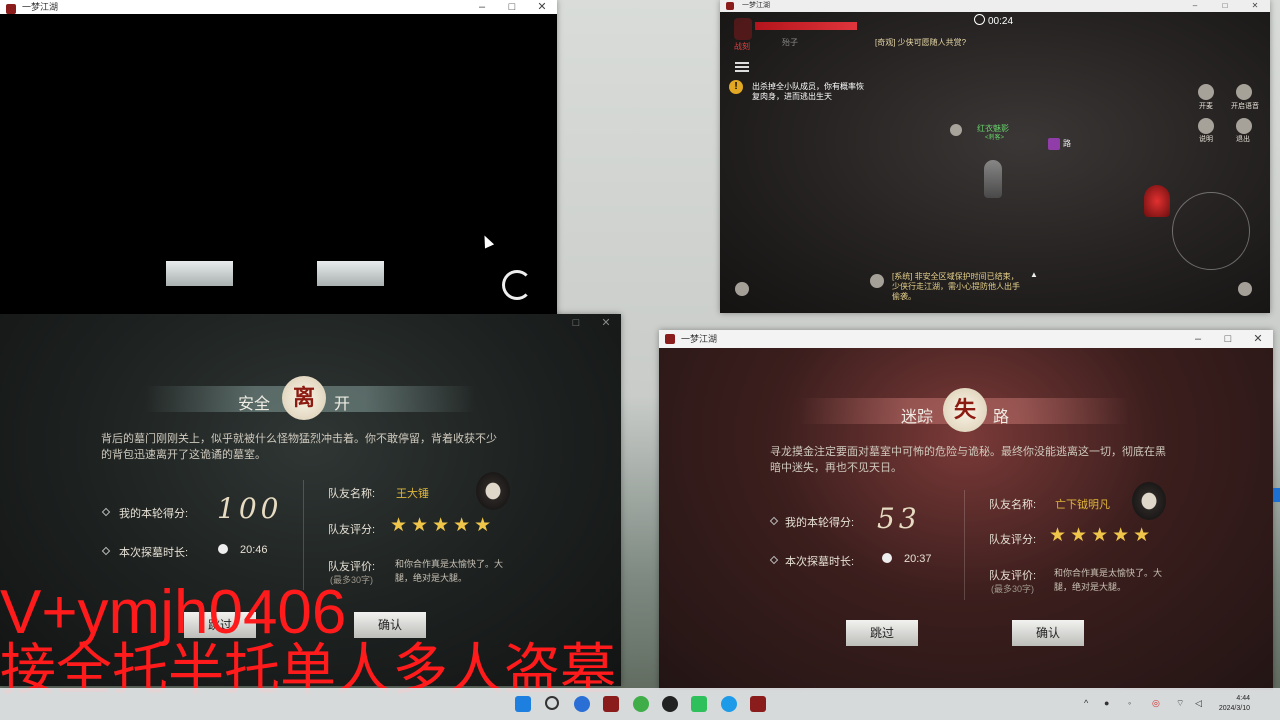 The image size is (1280, 720). What do you see at coordinates (993, 20) in the screenshot?
I see `round-timer: 00:24` at bounding box center [993, 20].